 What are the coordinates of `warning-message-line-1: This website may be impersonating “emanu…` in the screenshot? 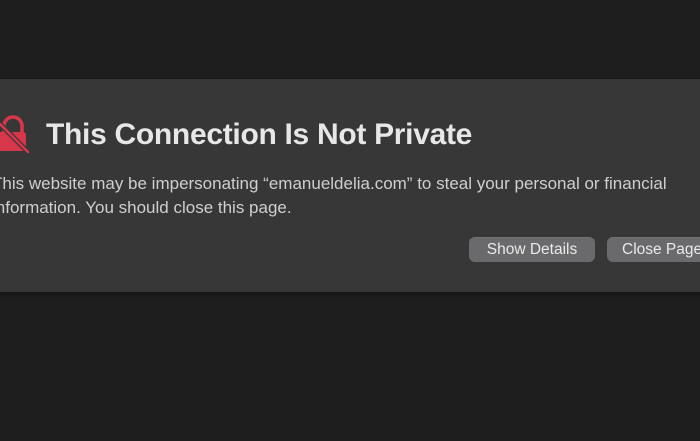 It's located at (333, 183).